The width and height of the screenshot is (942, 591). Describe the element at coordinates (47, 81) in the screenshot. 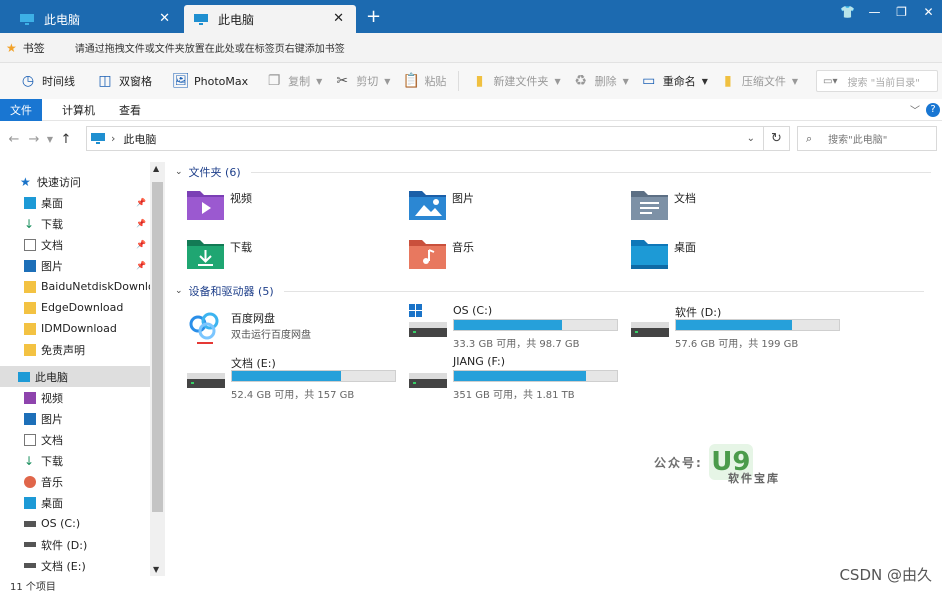

I see `timeline-button: ◷ 时间线` at that location.